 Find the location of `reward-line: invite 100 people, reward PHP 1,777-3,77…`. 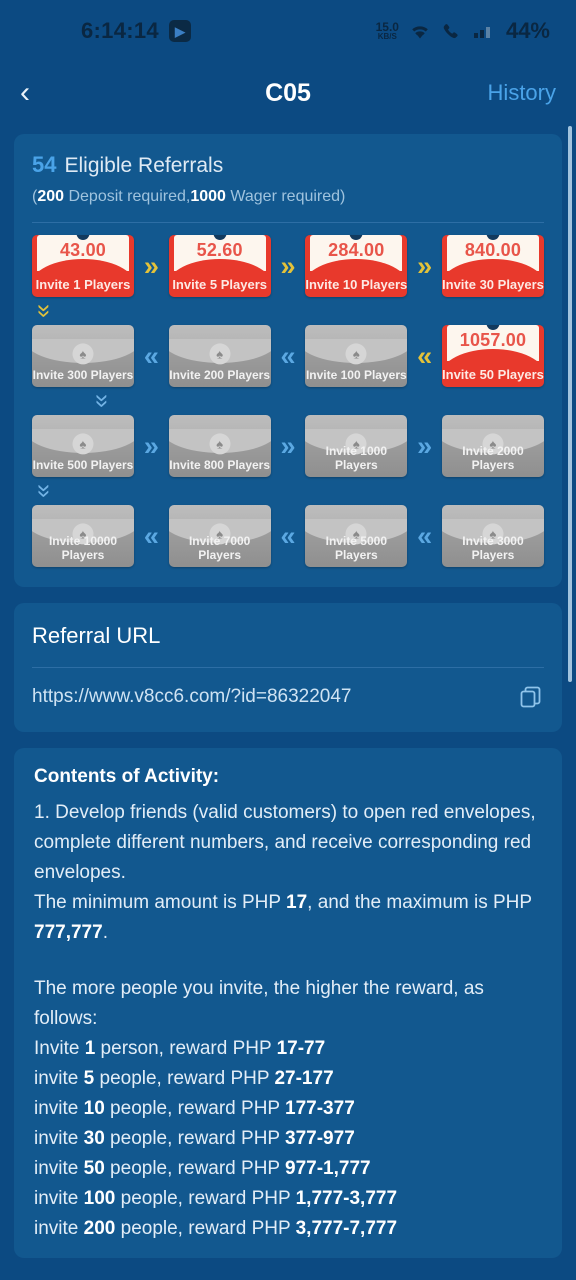

reward-line: invite 100 people, reward PHP 1,777-3,77… is located at coordinates (288, 1199).